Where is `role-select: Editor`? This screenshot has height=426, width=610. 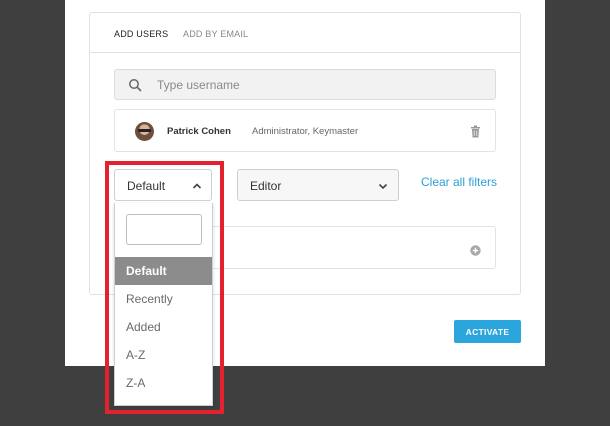 role-select: Editor is located at coordinates (318, 185).